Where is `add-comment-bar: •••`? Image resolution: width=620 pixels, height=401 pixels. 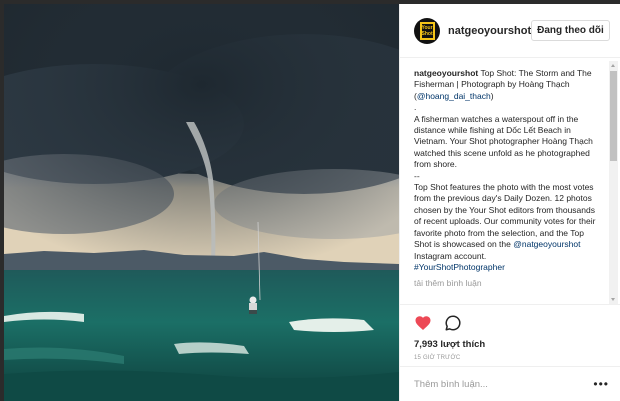
add-comment-bar: ••• is located at coordinates (510, 383).